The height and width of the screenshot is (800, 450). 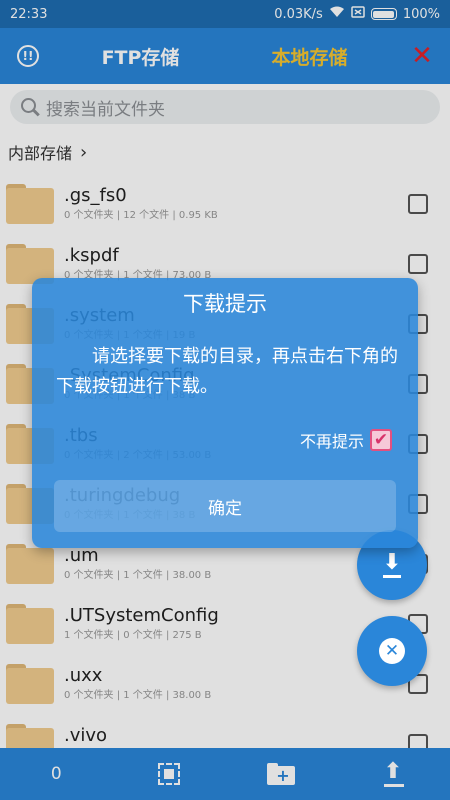 What do you see at coordinates (381, 440) in the screenshot?
I see `dont-show-again-checkbox: ✔` at bounding box center [381, 440].